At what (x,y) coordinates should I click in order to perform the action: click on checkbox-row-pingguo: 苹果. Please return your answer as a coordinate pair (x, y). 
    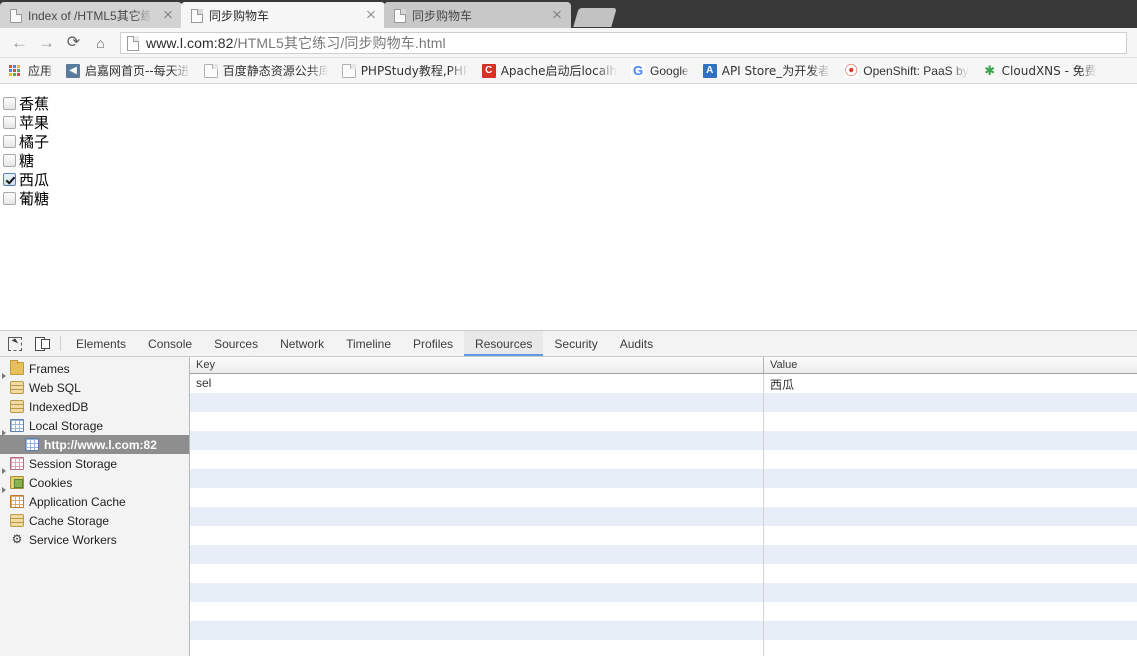
    Looking at the image, I should click on (568, 122).